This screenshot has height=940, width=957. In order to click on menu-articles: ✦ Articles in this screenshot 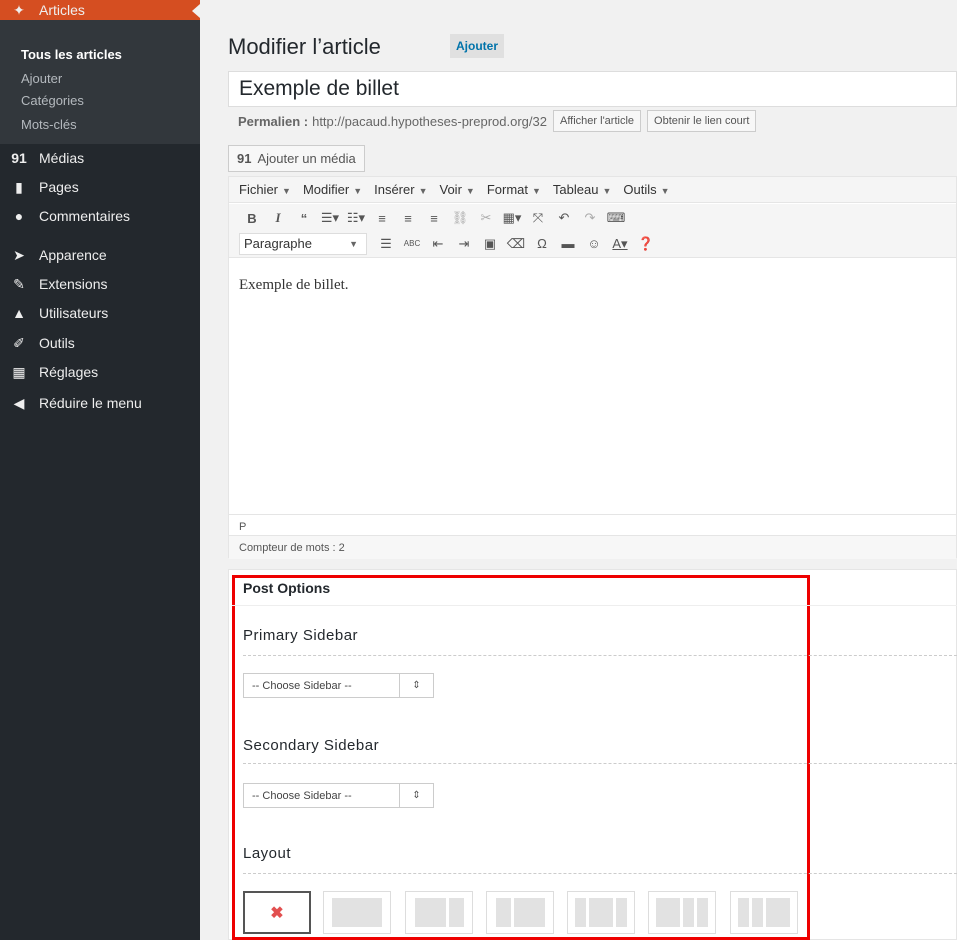, I will do `click(100, 10)`.